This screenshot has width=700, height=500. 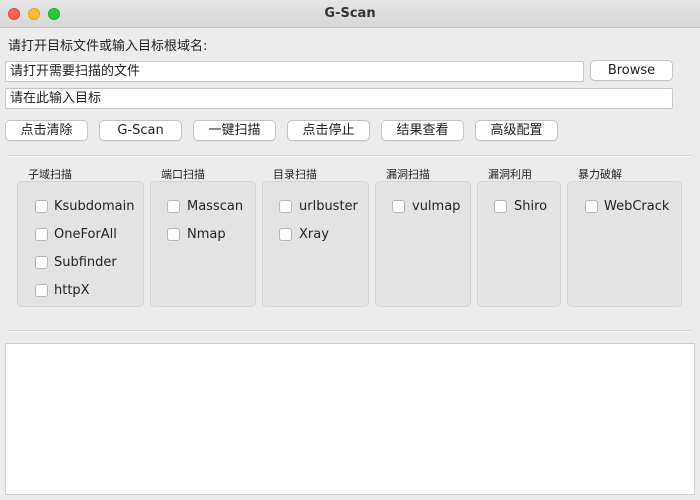 What do you see at coordinates (423, 244) in the screenshot?
I see `group-vuln-scan: vulmap` at bounding box center [423, 244].